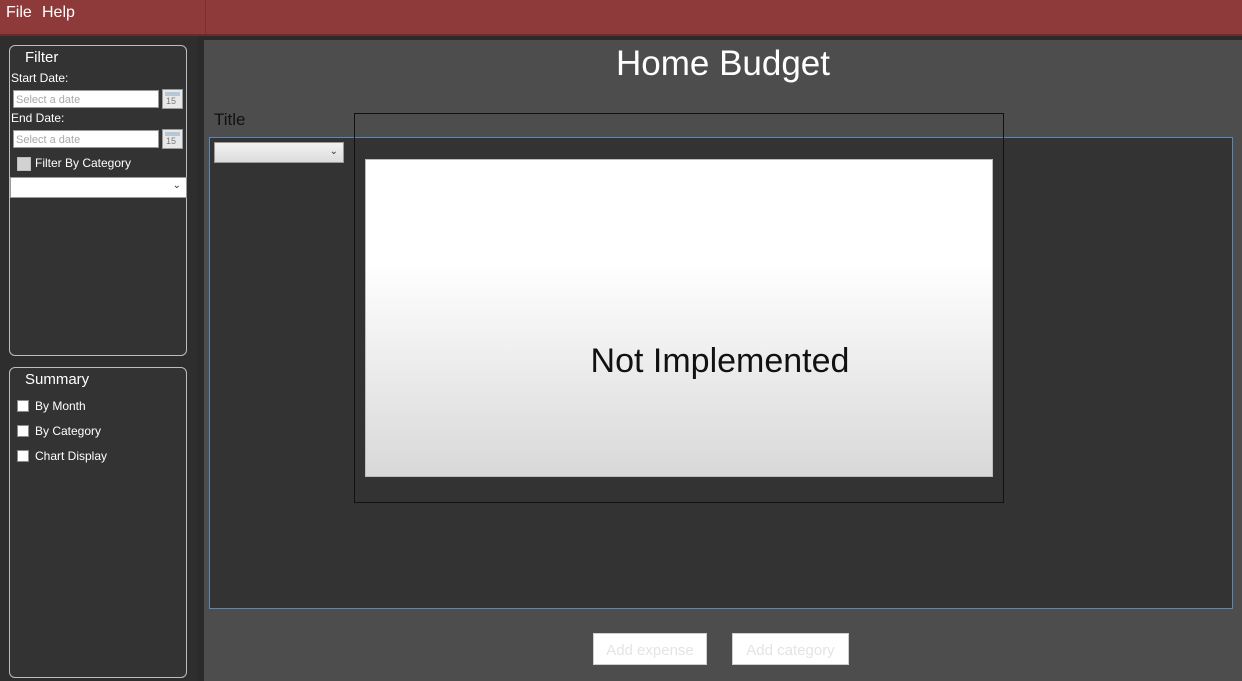 The image size is (1242, 681). I want to click on by-category-label: By Category, so click(68, 431).